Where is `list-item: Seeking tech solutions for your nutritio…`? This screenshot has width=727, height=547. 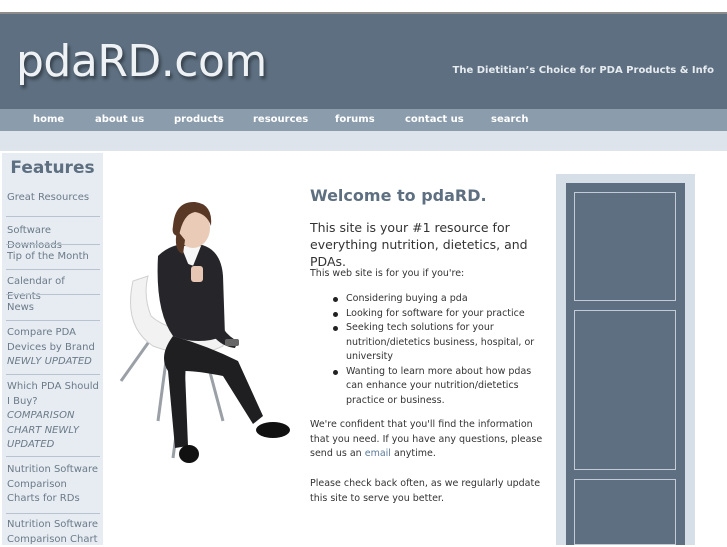
list-item: Seeking tech solutions for your nutritio… is located at coordinates (439, 343).